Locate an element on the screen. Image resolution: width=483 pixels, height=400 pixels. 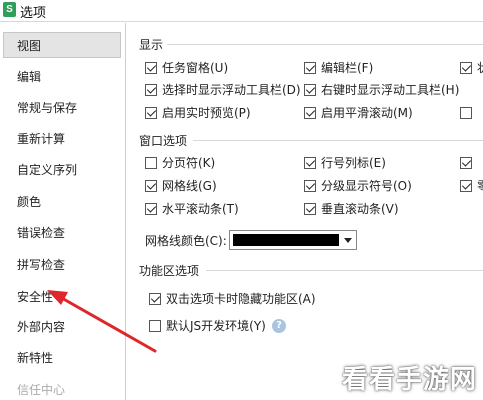
option-live-preview: 启用实时预览(P) is located at coordinates (198, 113).